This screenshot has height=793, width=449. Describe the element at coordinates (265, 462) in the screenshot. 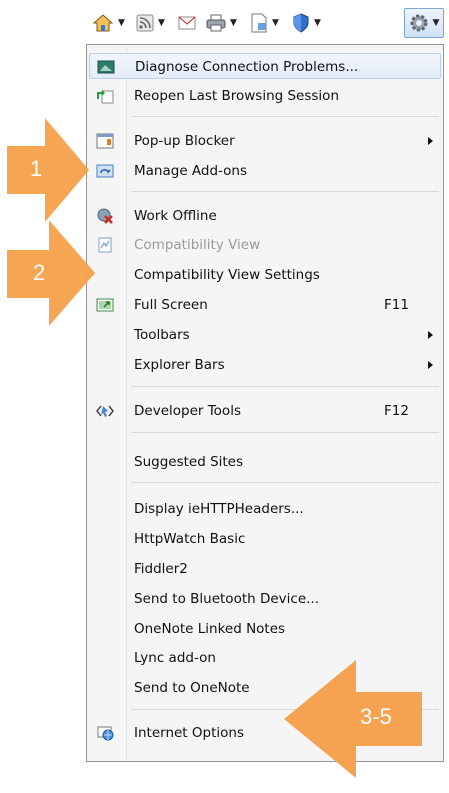

I see `menu-item-suggested-sites: Suggested Sites` at that location.